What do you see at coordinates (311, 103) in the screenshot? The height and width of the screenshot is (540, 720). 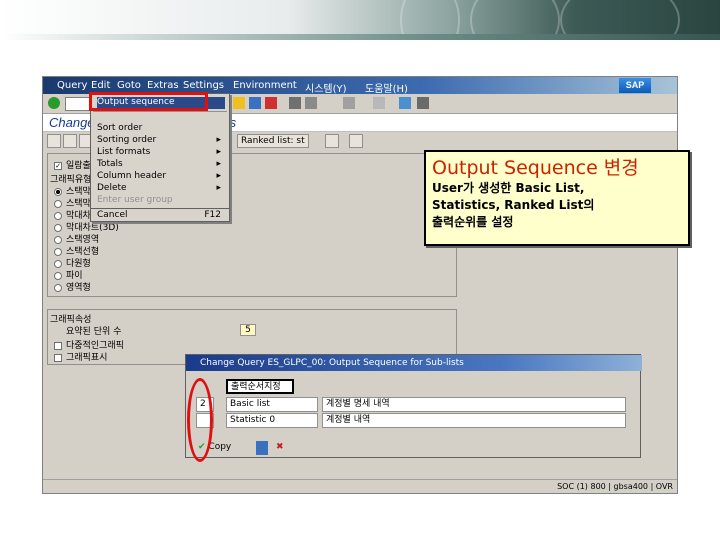 I see `find-icon` at bounding box center [311, 103].